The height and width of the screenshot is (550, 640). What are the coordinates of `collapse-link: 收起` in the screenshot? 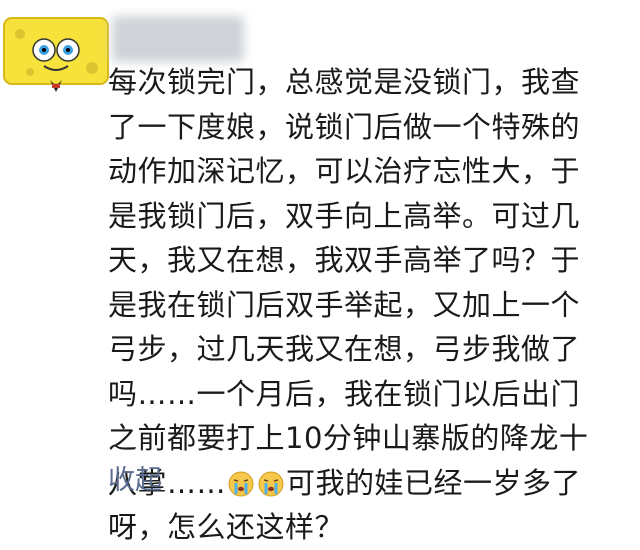 It's located at (135, 477).